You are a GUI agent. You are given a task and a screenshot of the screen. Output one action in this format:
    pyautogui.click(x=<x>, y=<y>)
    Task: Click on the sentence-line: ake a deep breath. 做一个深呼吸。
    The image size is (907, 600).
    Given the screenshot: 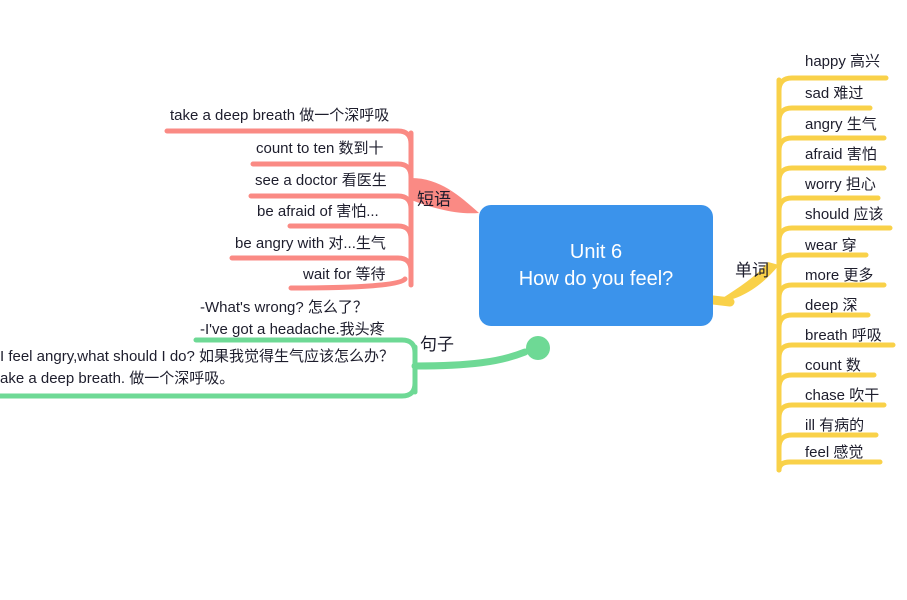 What is the action you would take?
    pyautogui.click(x=117, y=378)
    